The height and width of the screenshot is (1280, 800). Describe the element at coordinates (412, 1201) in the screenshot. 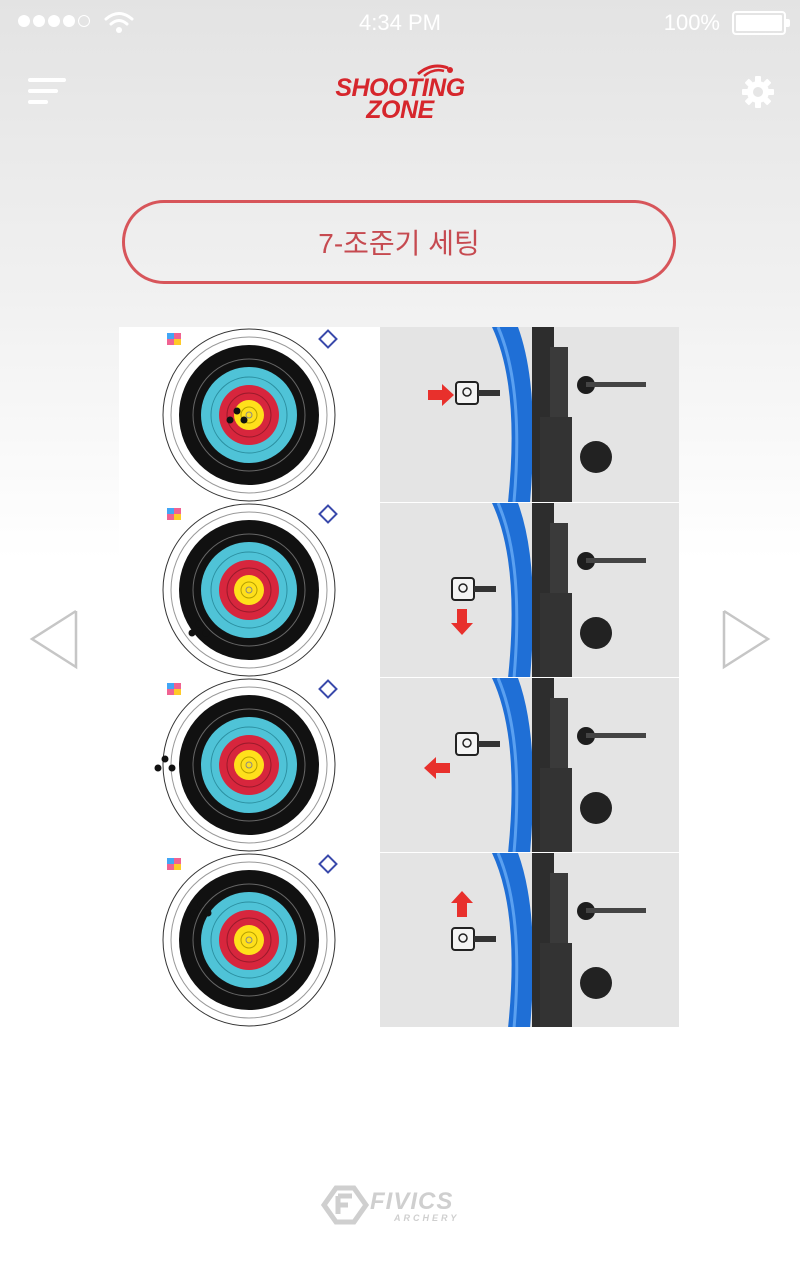

I see `footer-brand: FIVICS` at that location.